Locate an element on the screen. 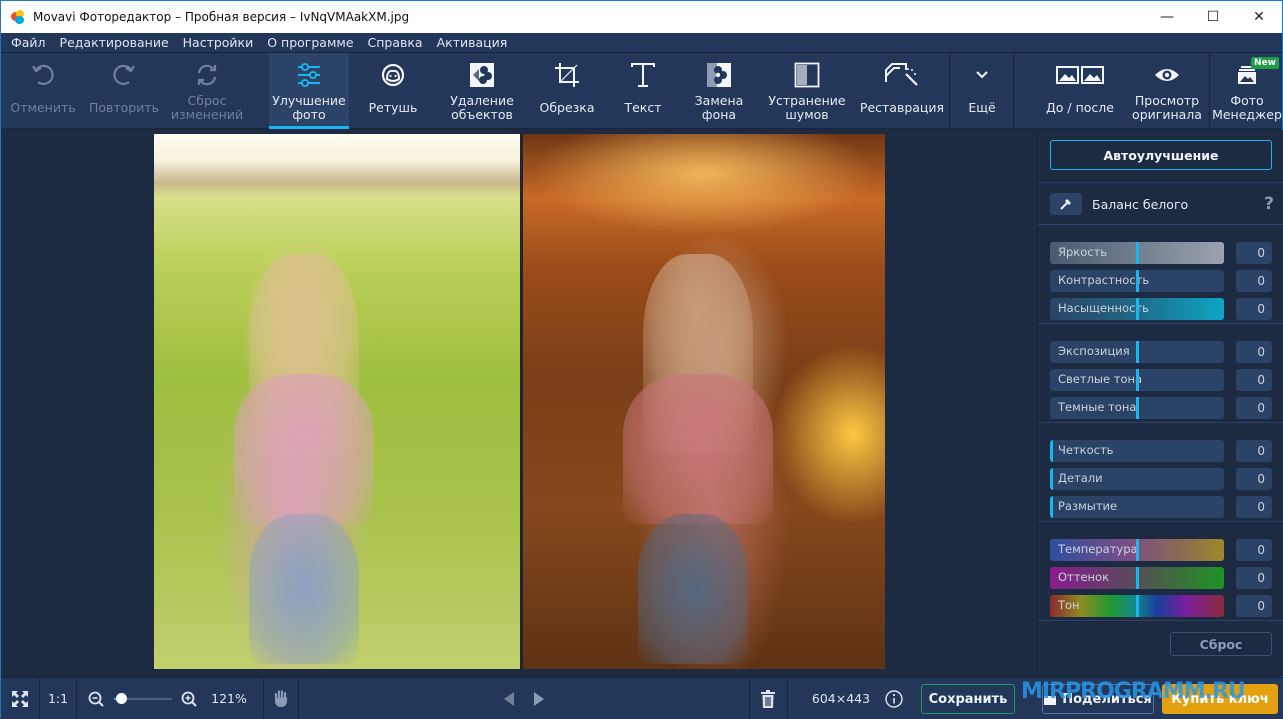 This screenshot has height=719, width=1283. zoom-in-button is located at coordinates (189, 698).